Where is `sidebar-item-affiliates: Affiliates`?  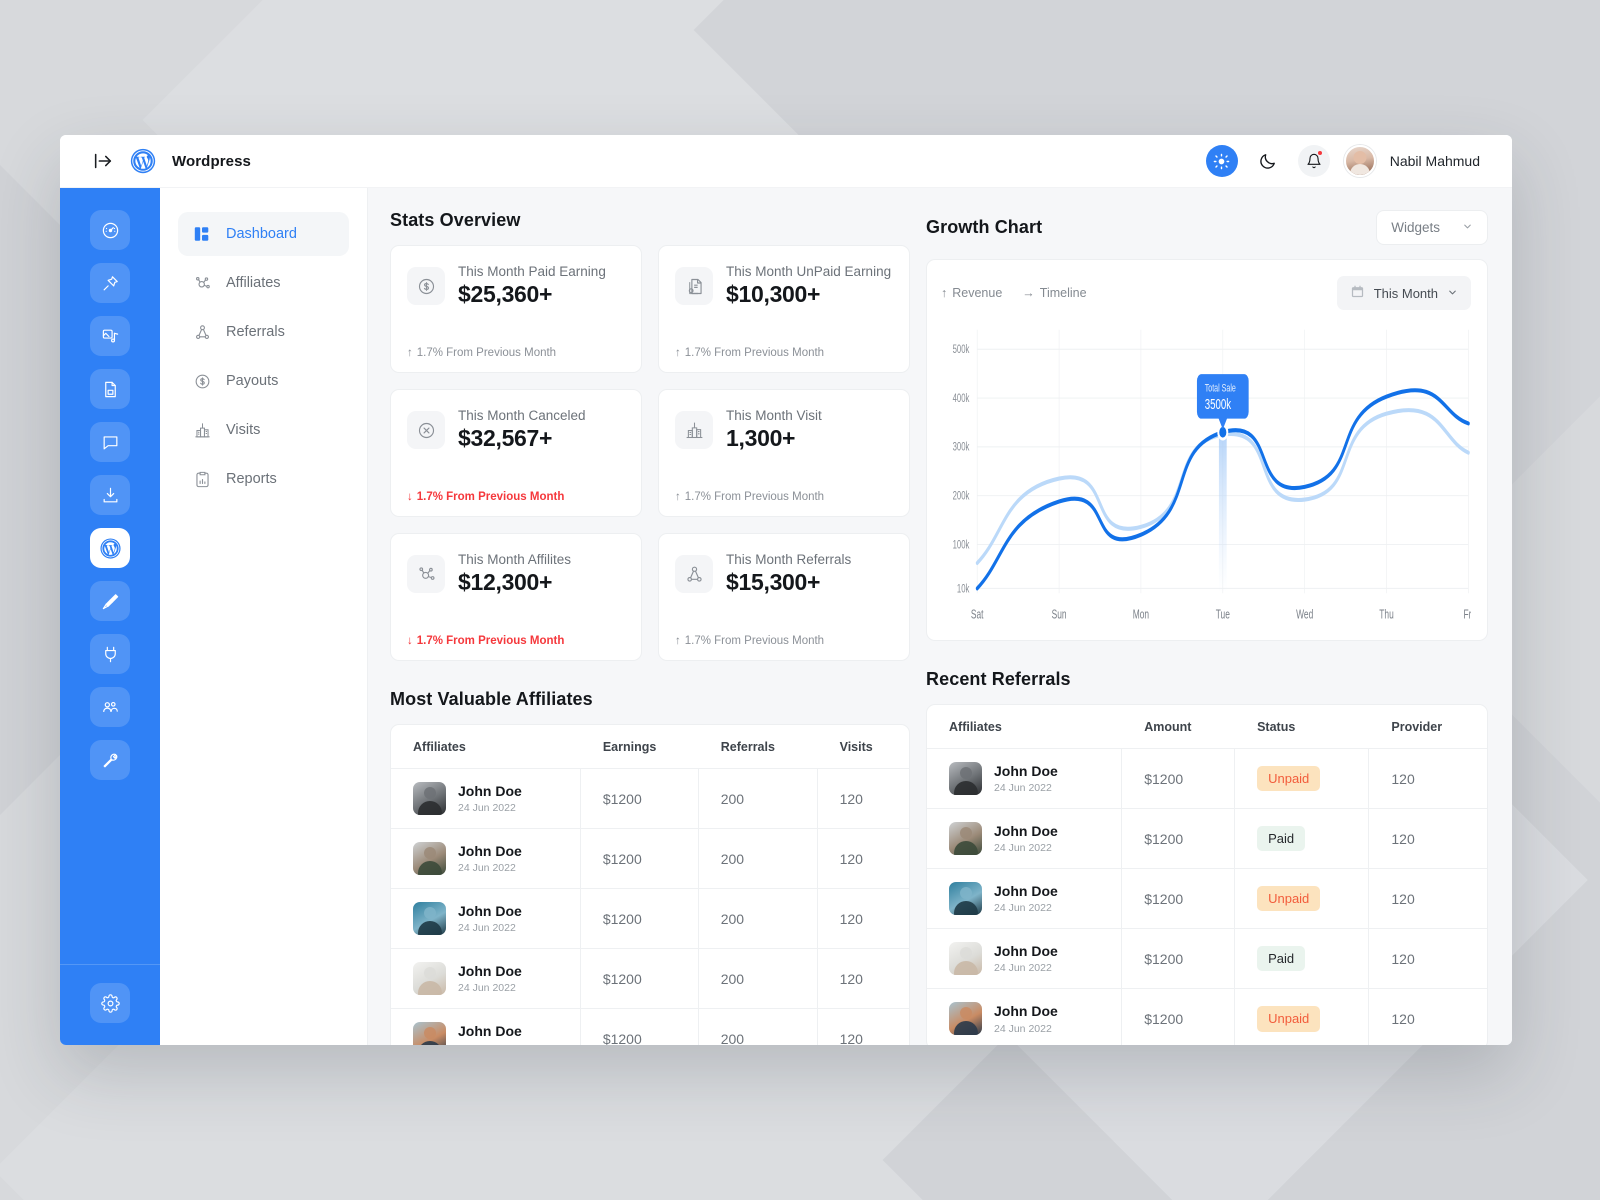 sidebar-item-affiliates: Affiliates is located at coordinates (263, 283).